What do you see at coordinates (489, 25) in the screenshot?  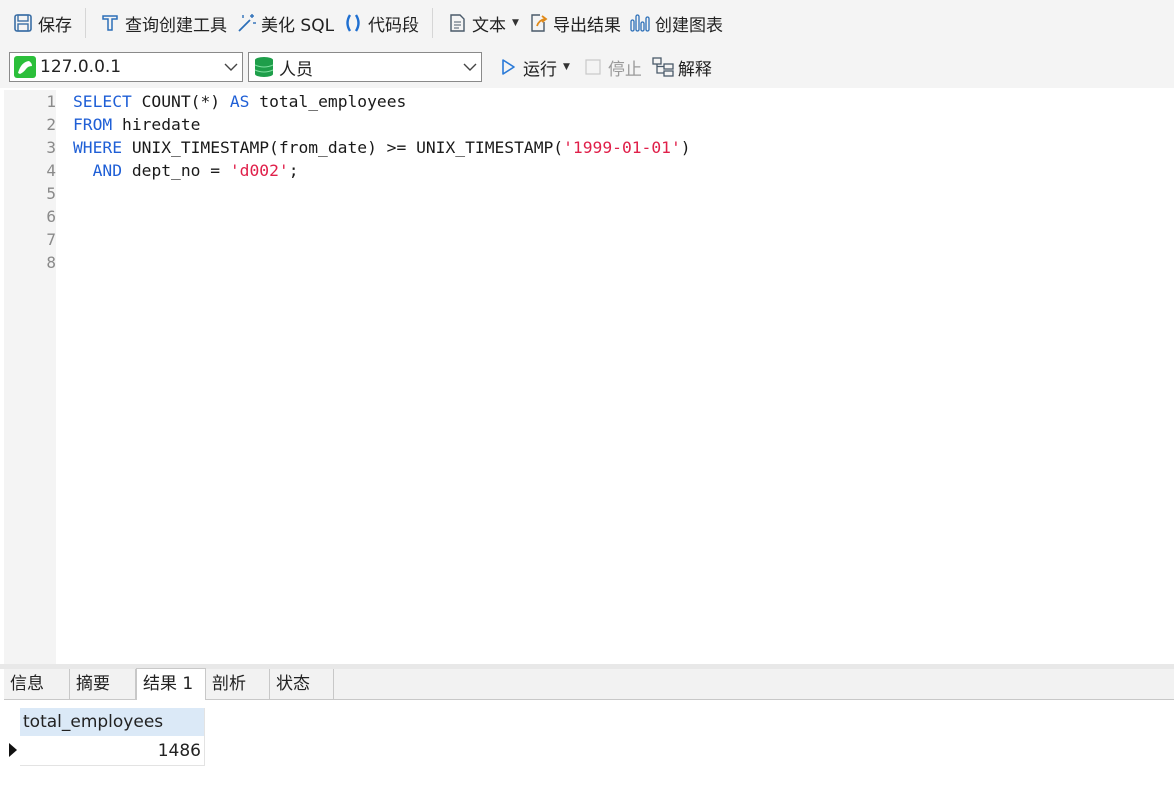 I see `text-label: 文本` at bounding box center [489, 25].